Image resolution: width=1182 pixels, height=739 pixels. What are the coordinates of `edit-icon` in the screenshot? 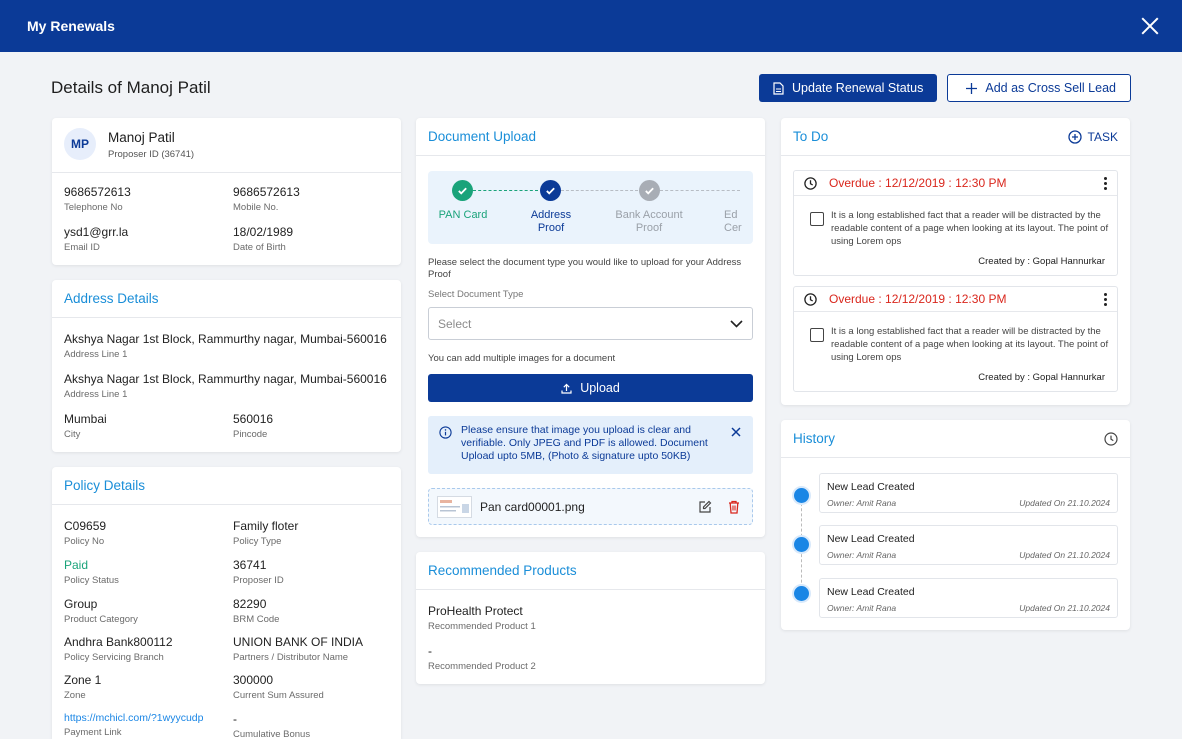 It's located at (705, 507).